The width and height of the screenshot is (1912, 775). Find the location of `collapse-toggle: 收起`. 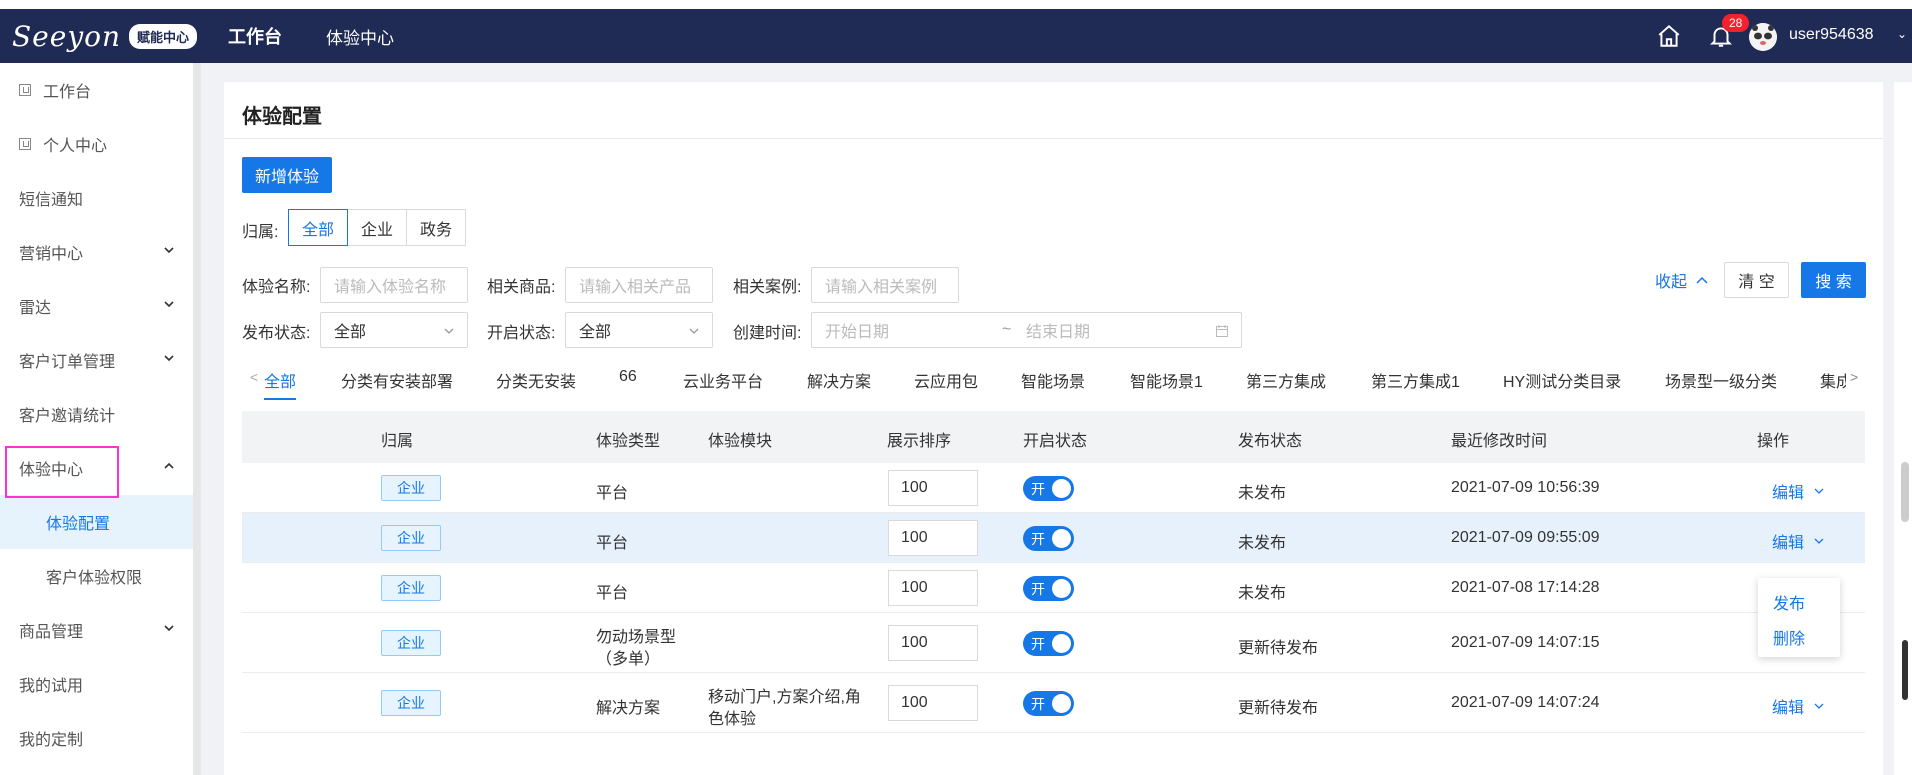

collapse-toggle: 收起 is located at coordinates (1682, 280).